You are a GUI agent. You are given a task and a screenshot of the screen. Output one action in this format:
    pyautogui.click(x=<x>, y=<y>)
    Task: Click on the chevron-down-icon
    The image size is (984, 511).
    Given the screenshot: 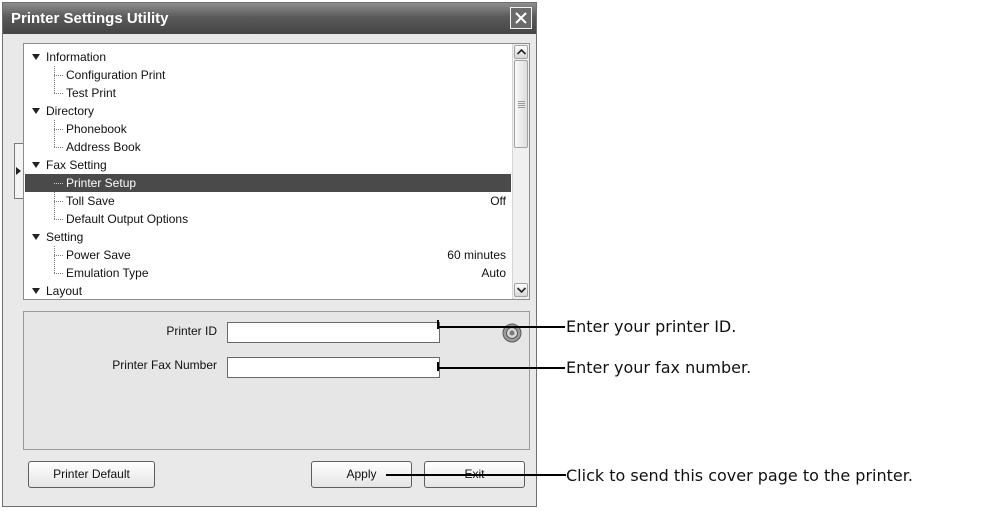 What is the action you would take?
    pyautogui.click(x=521, y=290)
    